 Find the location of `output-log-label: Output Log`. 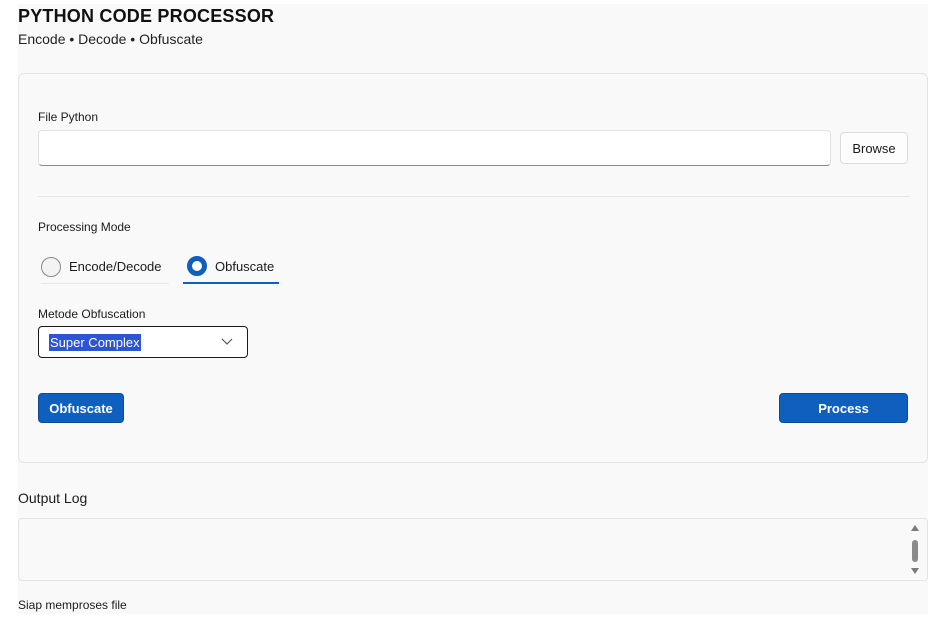

output-log-label: Output Log is located at coordinates (53, 498).